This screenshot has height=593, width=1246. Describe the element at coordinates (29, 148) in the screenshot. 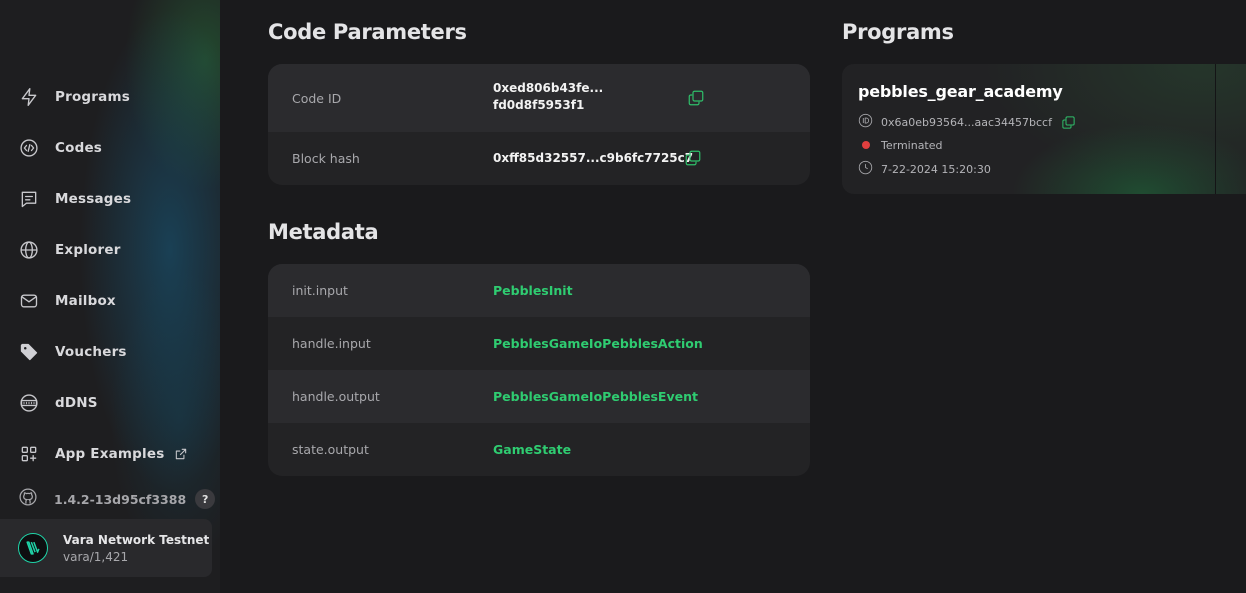

I see `code-icon` at that location.